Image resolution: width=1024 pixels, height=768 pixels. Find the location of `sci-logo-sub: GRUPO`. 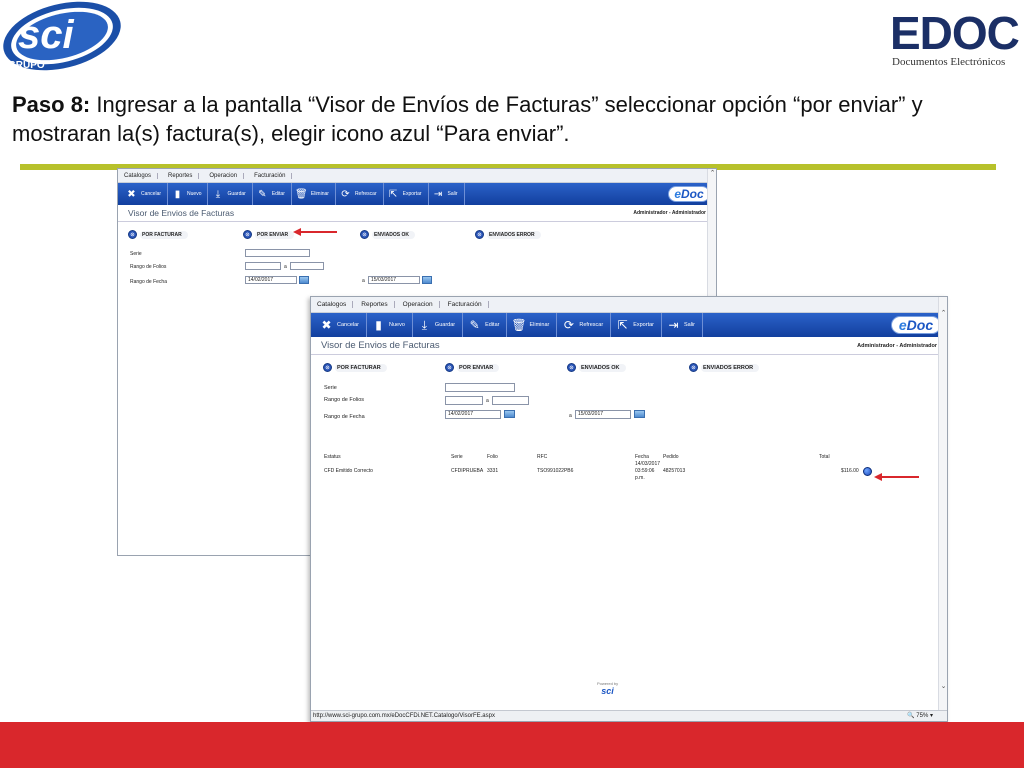

sci-logo-sub: GRUPO is located at coordinates (26, 65).